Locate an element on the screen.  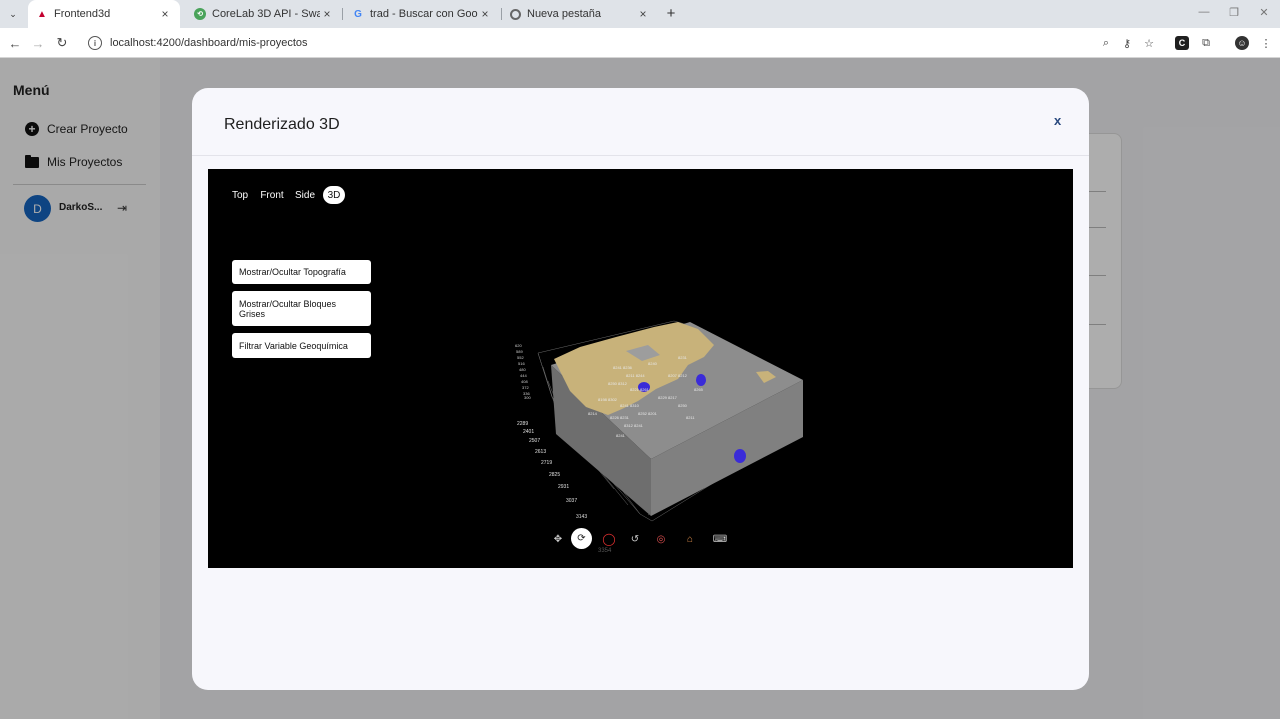
depth-tick: 2507 is located at coordinates (534, 441).